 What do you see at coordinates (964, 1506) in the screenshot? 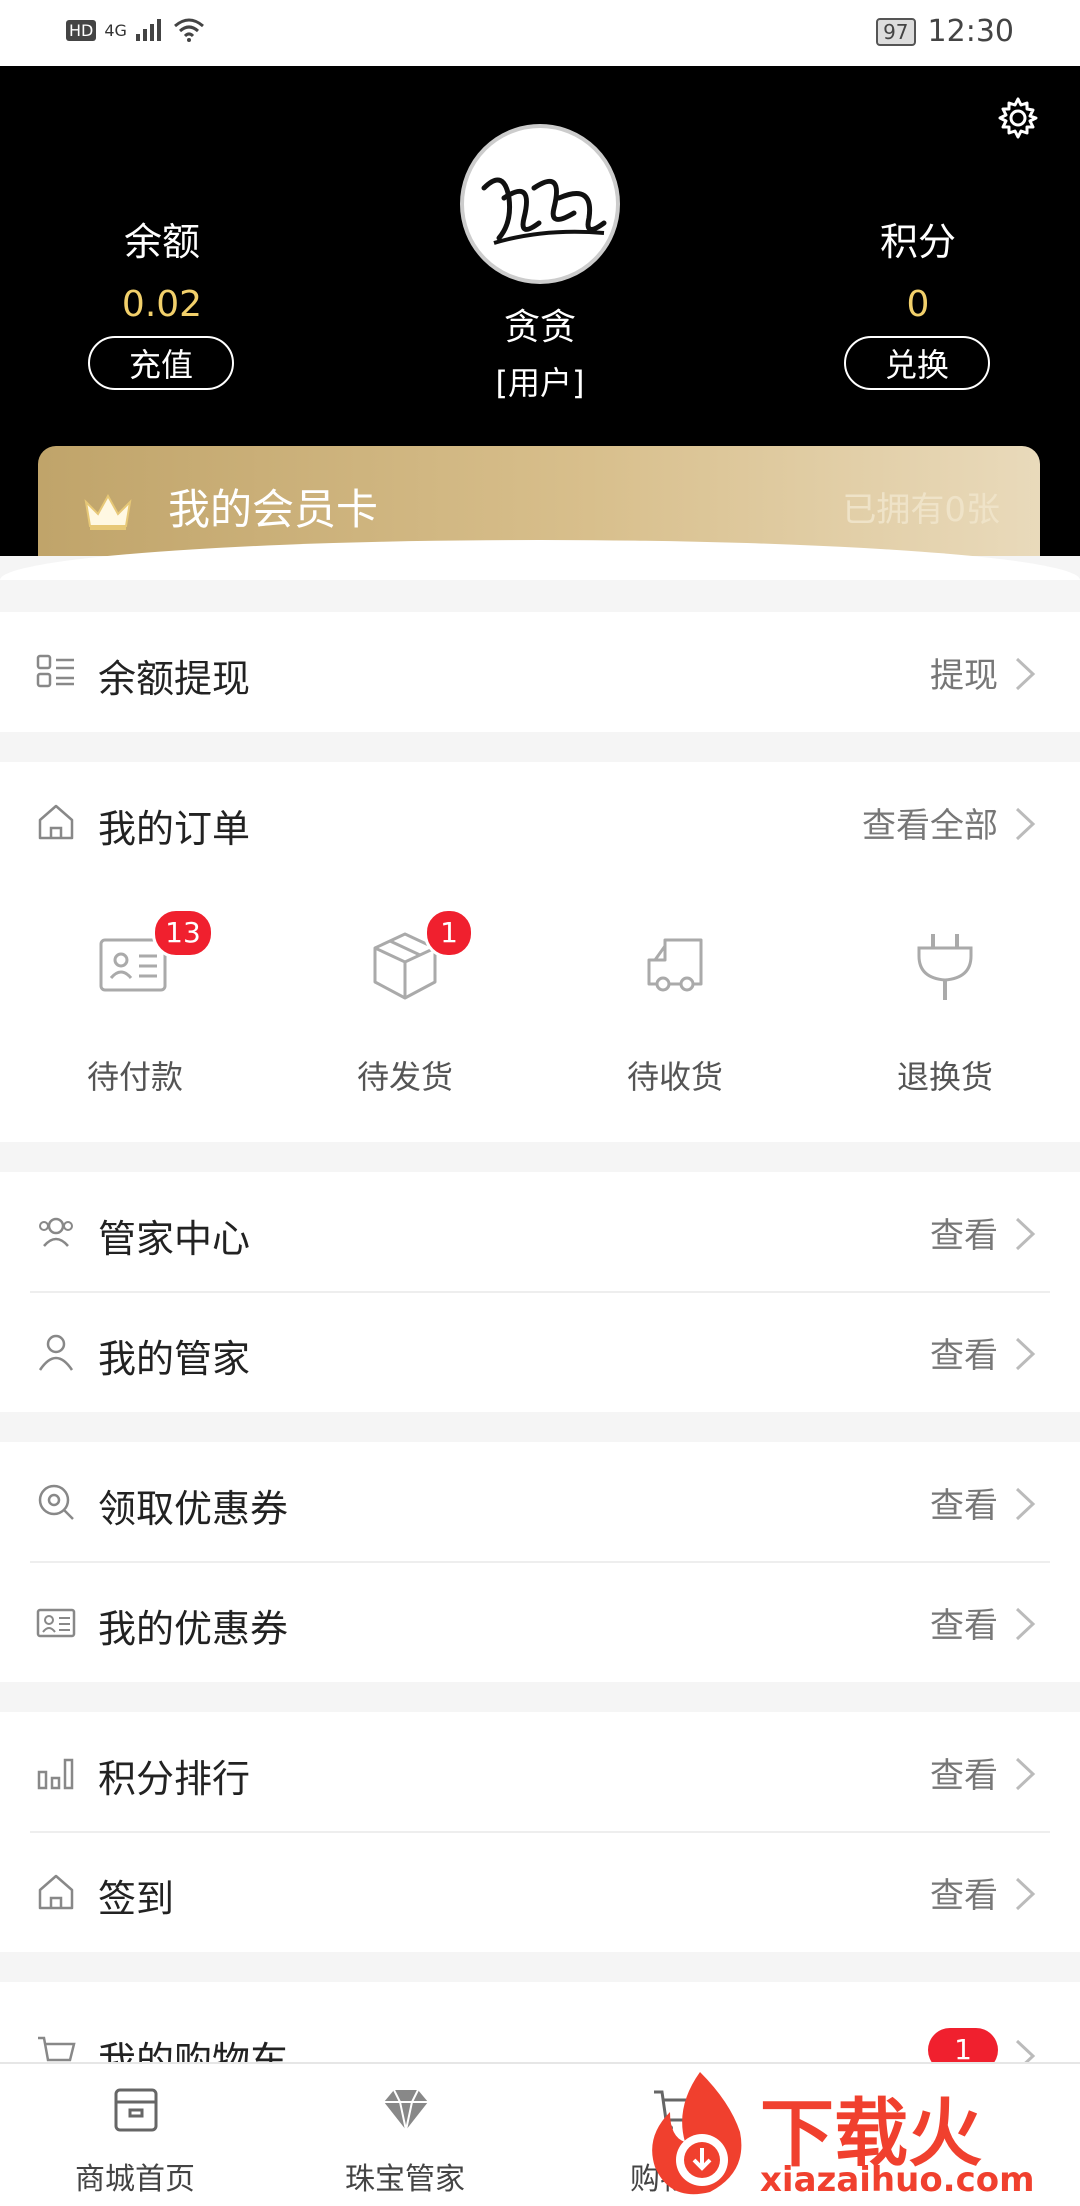
I see `get-coupon-action: 查看` at bounding box center [964, 1506].